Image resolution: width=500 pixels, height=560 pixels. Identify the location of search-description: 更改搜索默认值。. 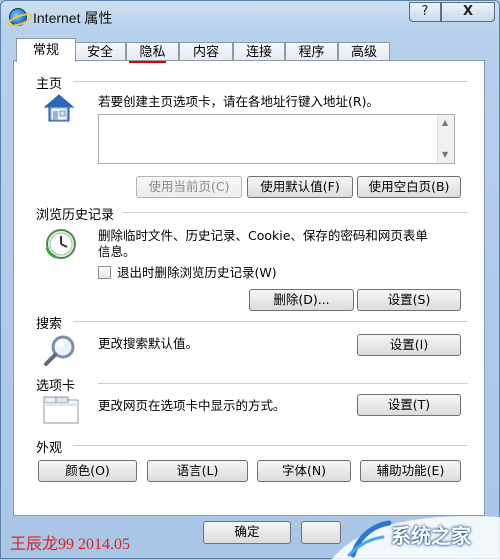
(148, 343).